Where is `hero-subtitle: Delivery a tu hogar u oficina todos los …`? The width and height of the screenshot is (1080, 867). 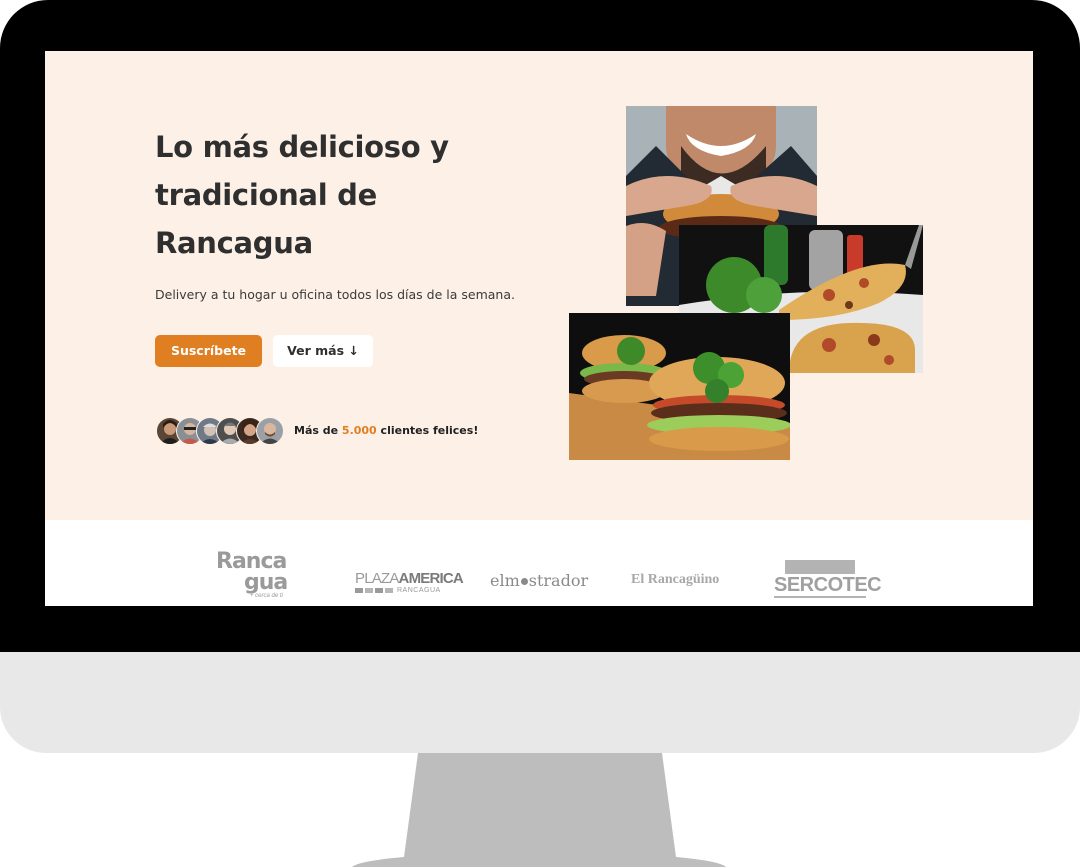 hero-subtitle: Delivery a tu hogar u oficina todos los … is located at coordinates (335, 294).